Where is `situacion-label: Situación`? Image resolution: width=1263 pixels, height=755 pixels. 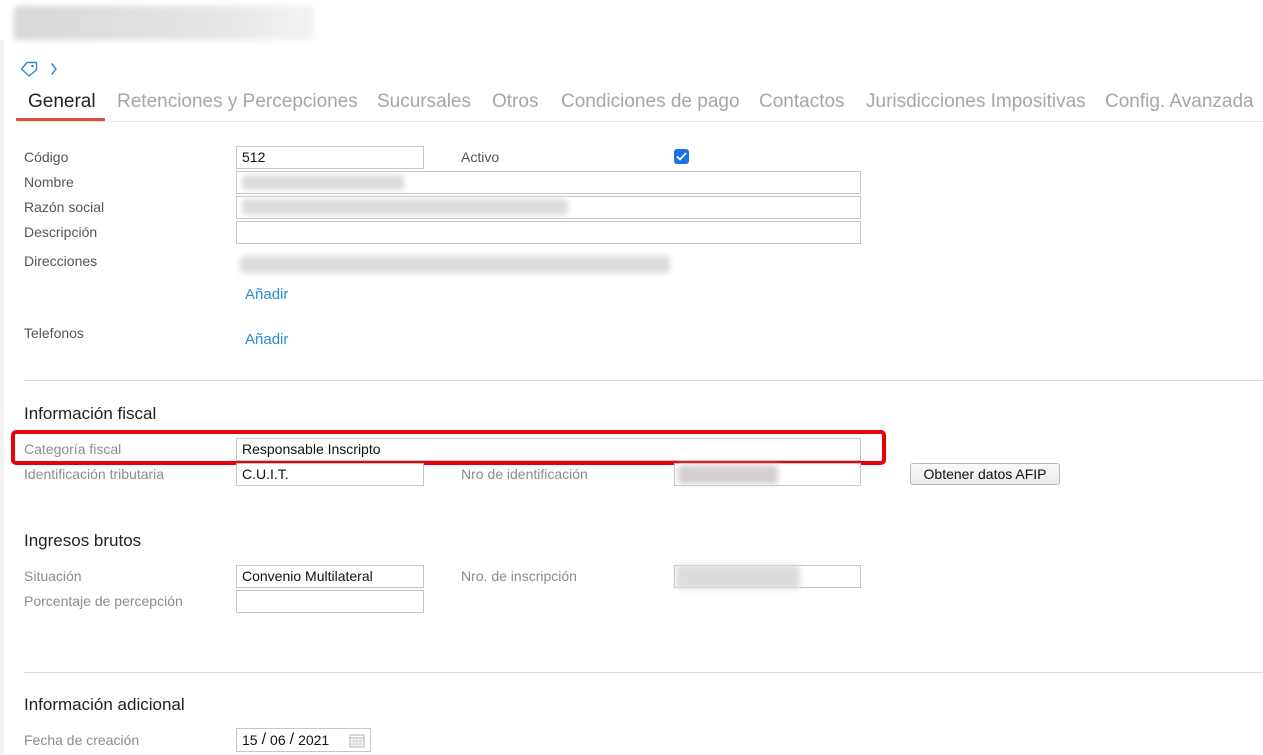
situacion-label: Situación is located at coordinates (53, 576).